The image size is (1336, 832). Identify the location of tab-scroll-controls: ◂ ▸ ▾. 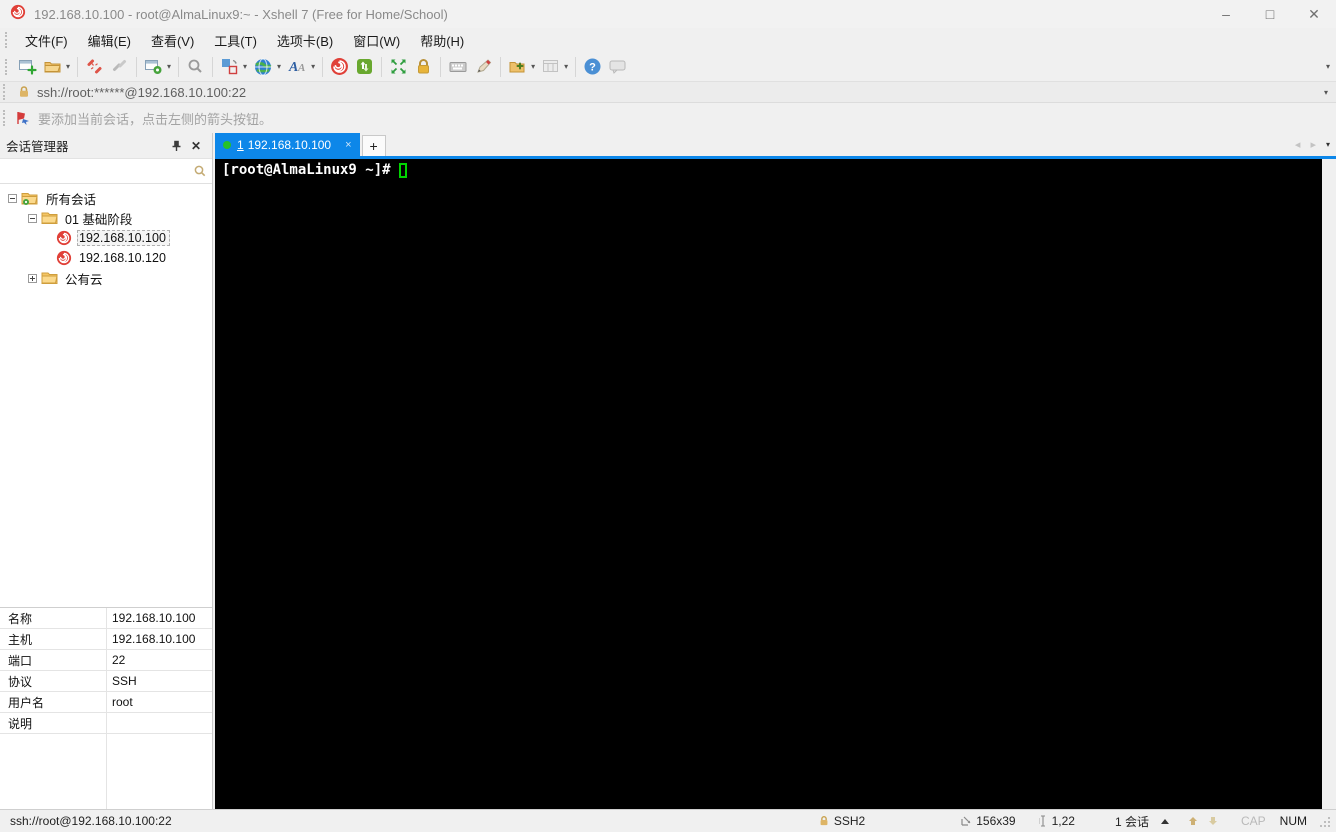
(1312, 144).